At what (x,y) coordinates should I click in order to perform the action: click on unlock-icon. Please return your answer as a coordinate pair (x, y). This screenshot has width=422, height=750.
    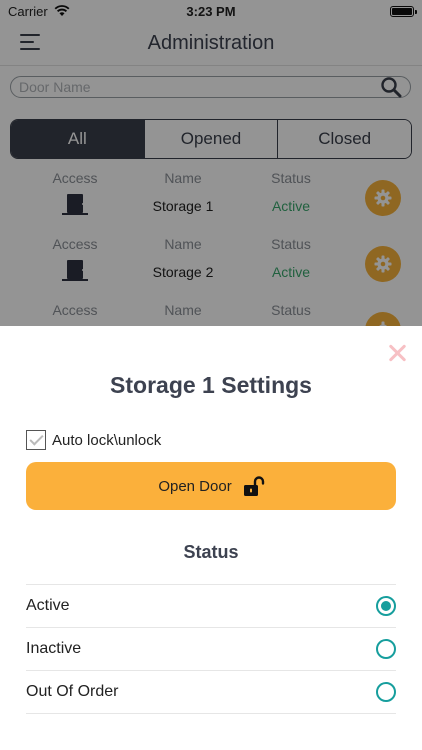
    Looking at the image, I should click on (253, 486).